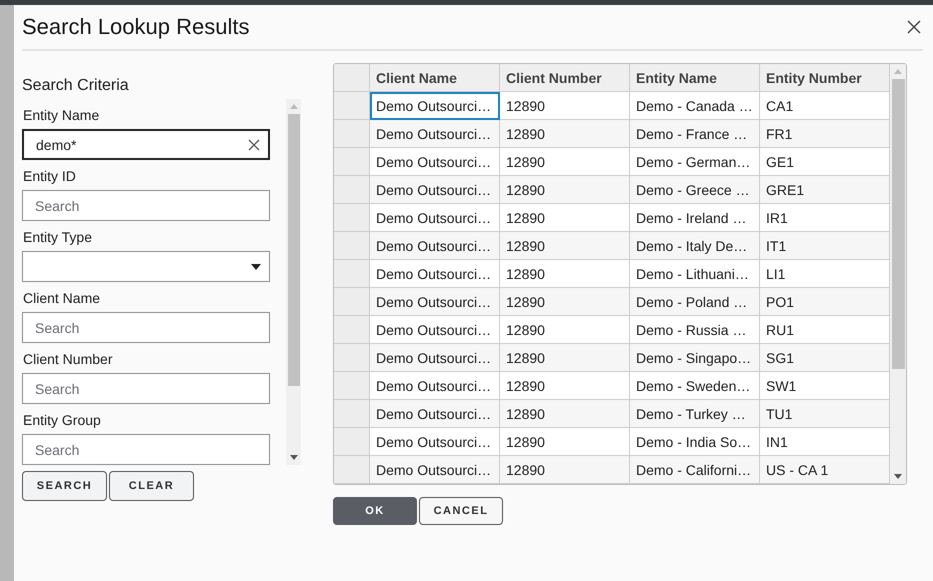 This screenshot has height=581, width=933. Describe the element at coordinates (64, 486) in the screenshot. I see `search-button: SEARCH` at that location.